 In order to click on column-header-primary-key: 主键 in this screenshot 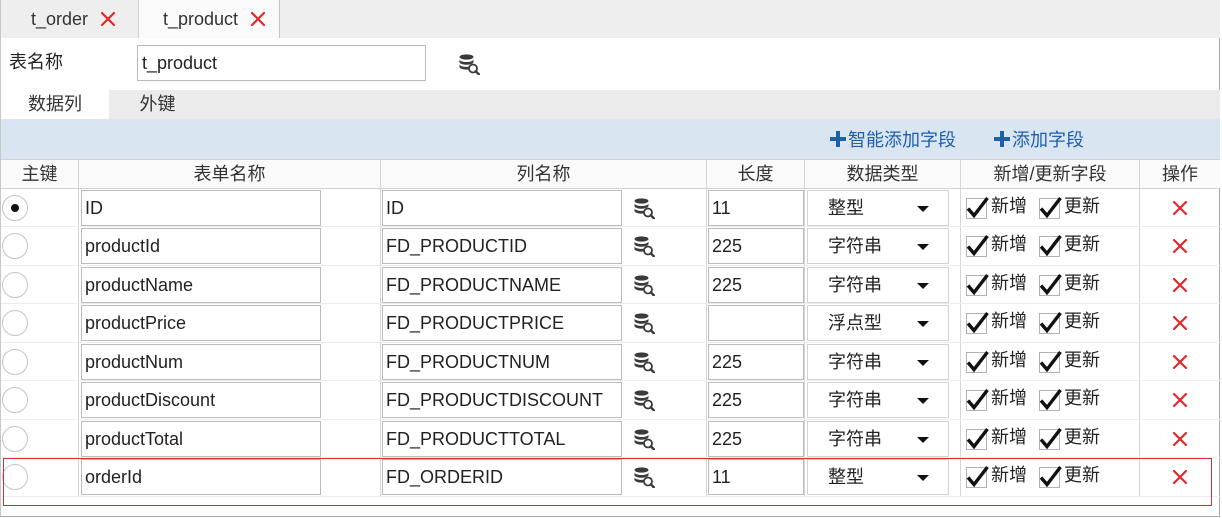, I will do `click(40, 174)`.